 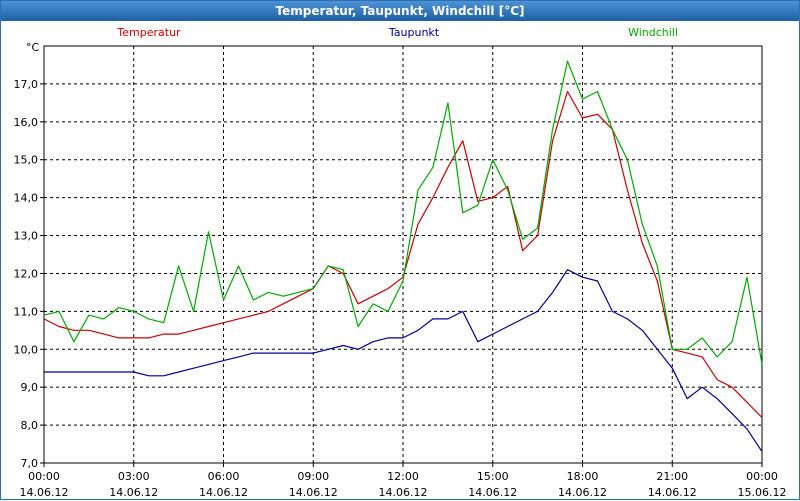 I want to click on y-tick-label: 11,0, so click(x=26, y=311).